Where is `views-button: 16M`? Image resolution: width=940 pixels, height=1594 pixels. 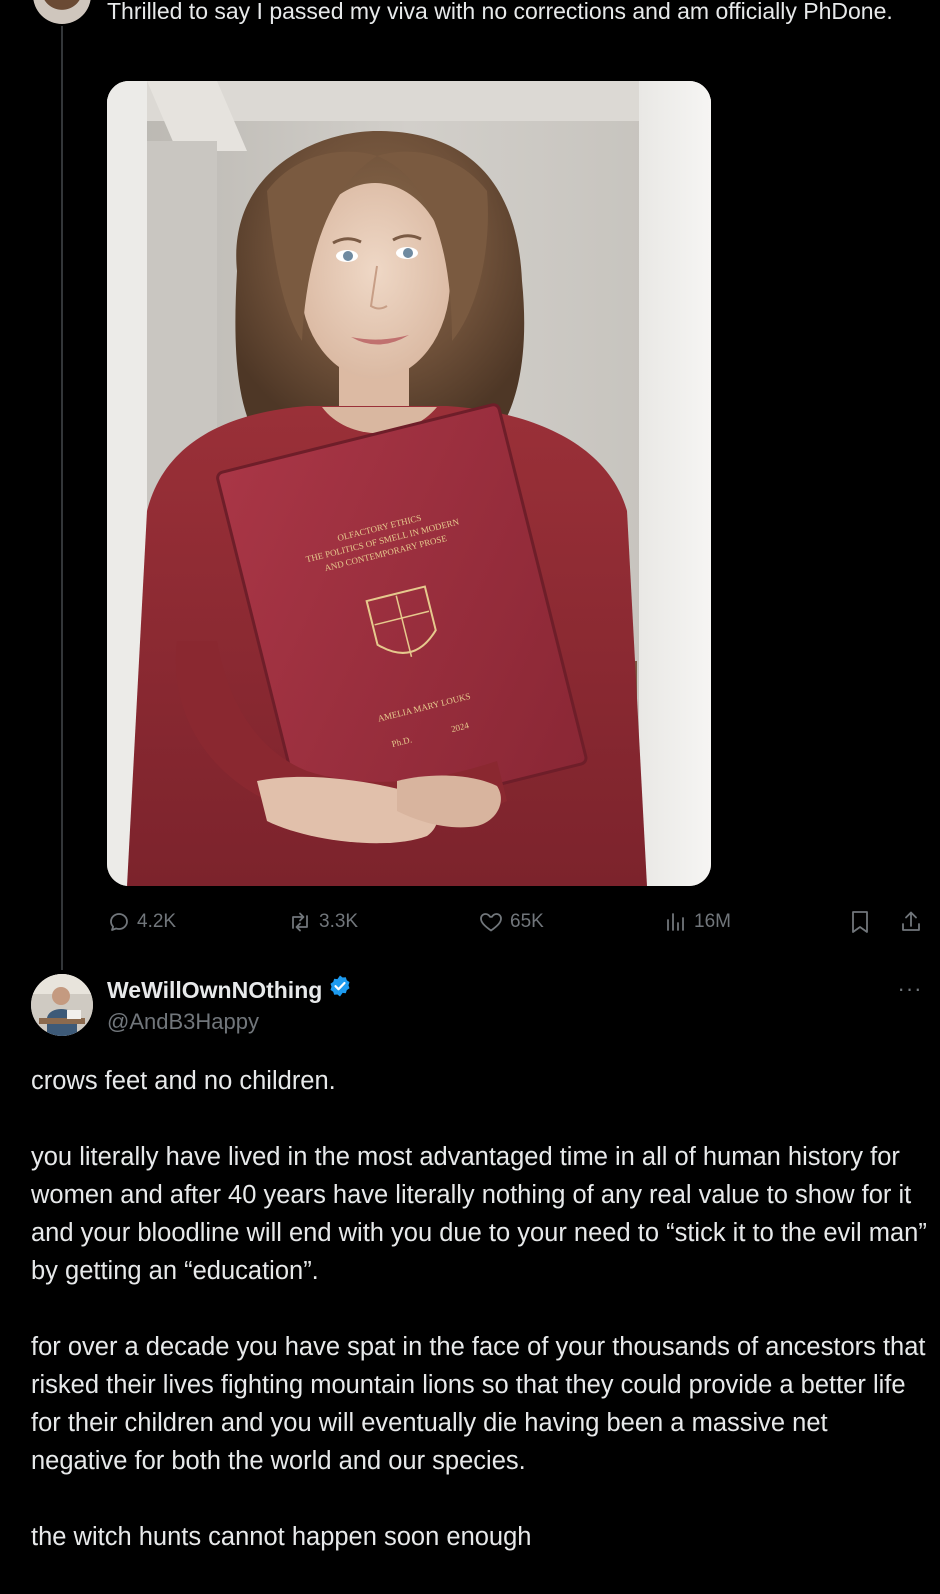 views-button: 16M is located at coordinates (697, 922).